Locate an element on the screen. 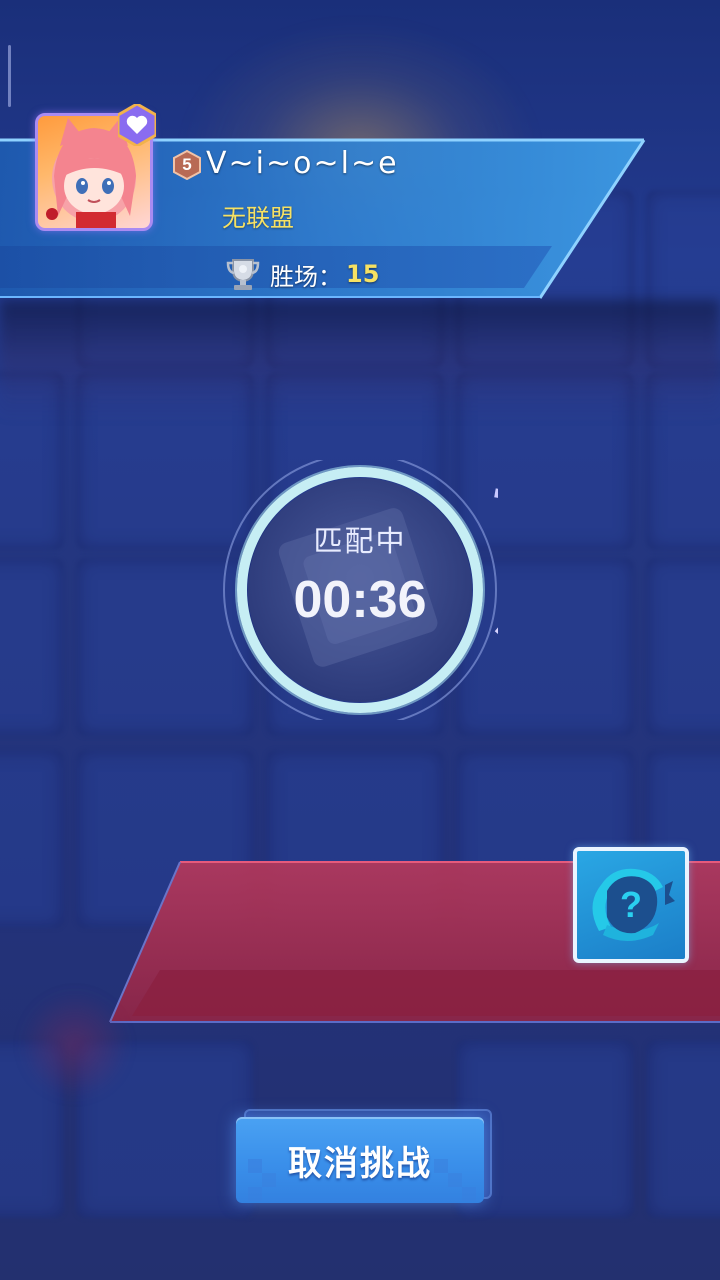 Image resolution: width=720 pixels, height=1280 pixels. wins-label: 胜场： is located at coordinates (306, 276).